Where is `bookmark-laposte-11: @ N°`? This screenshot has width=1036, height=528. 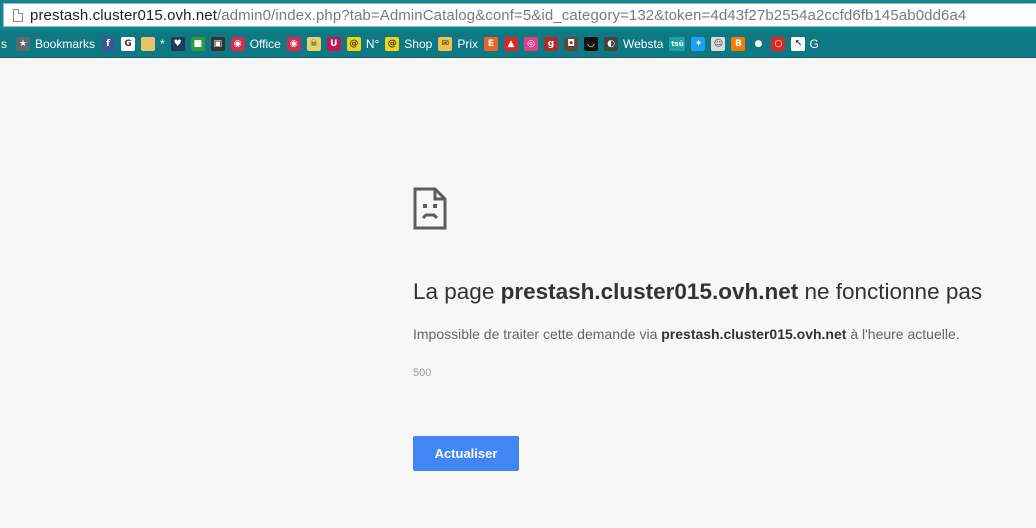 bookmark-laposte-11: @ N° is located at coordinates (363, 44).